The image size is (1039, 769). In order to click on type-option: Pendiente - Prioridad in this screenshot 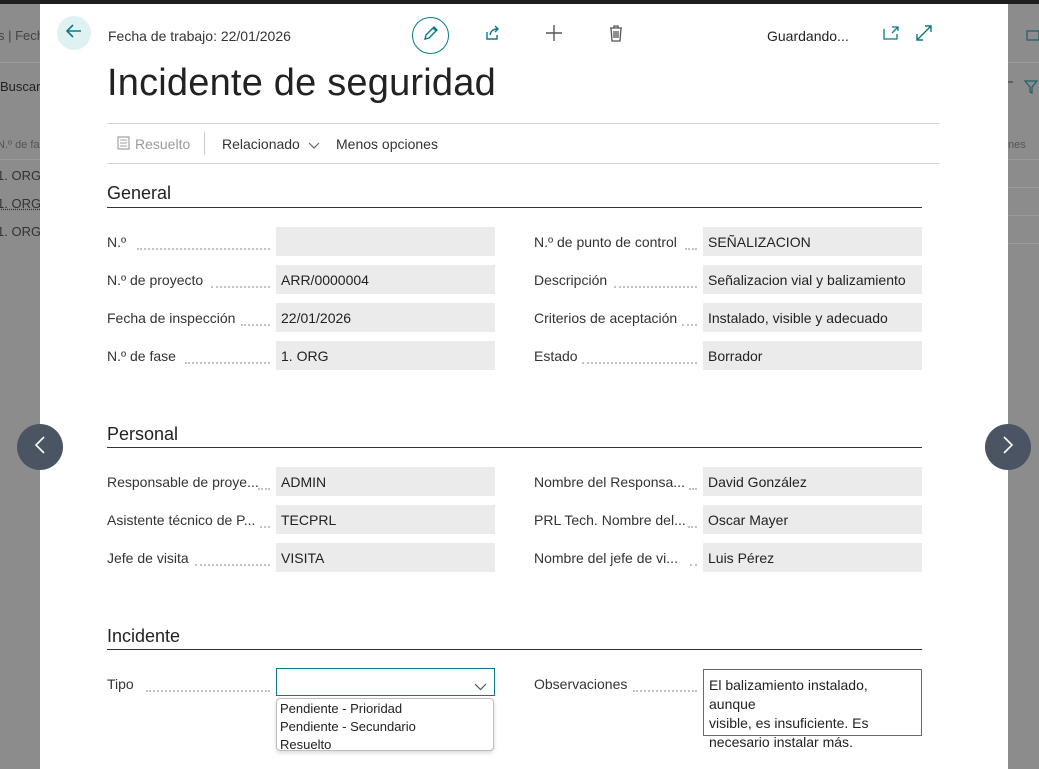, I will do `click(385, 709)`.